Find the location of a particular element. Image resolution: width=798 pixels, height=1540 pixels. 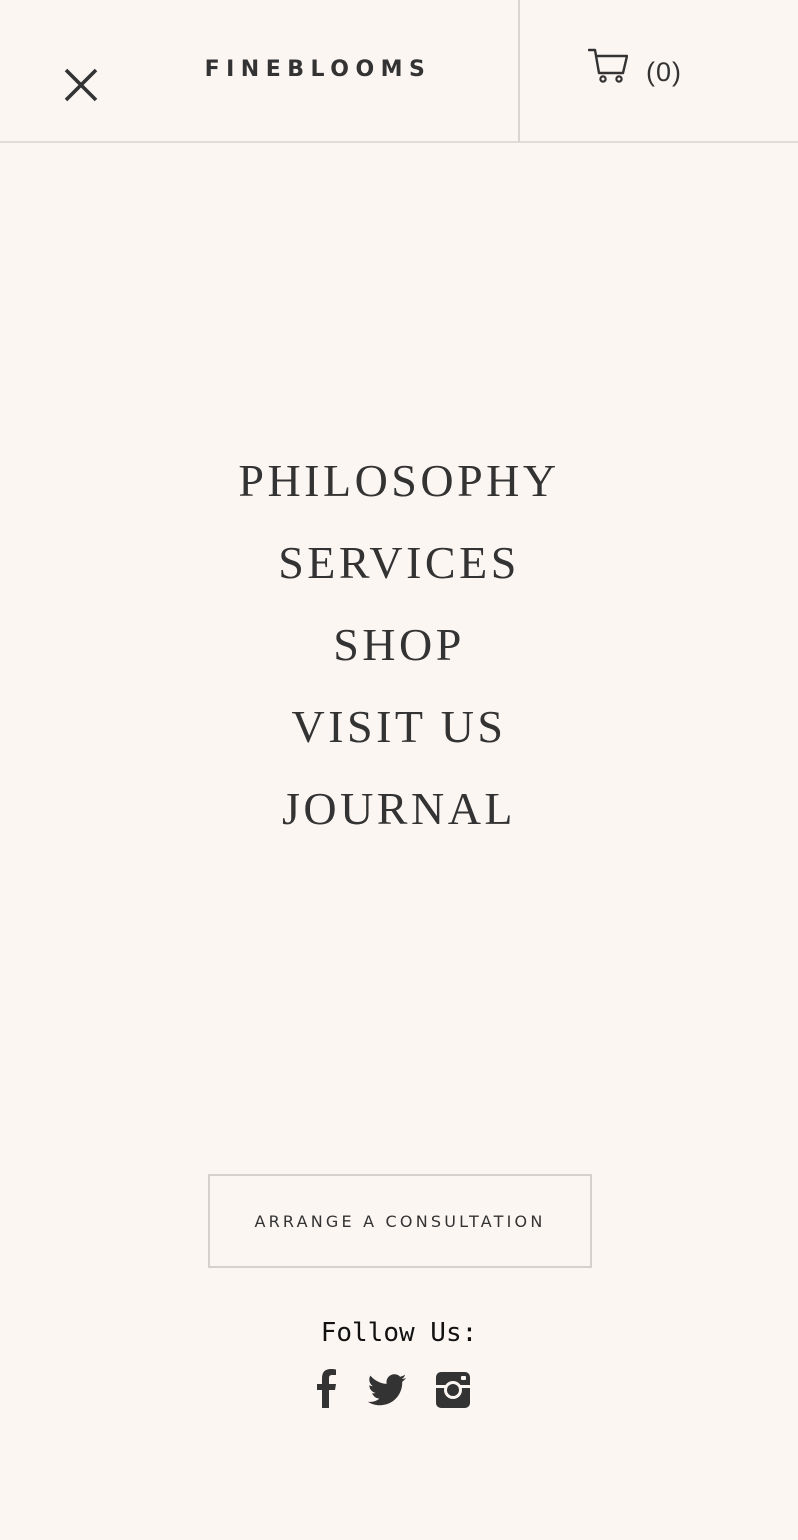

twitter-link is located at coordinates (387, 1390).